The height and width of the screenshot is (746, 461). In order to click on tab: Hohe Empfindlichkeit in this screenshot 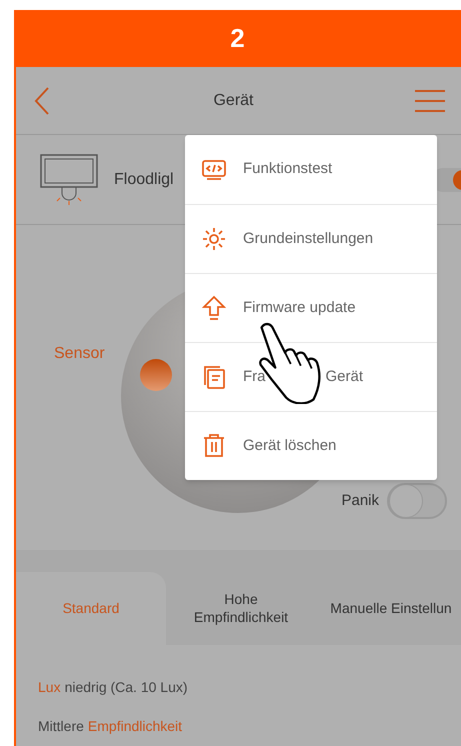, I will do `click(241, 608)`.